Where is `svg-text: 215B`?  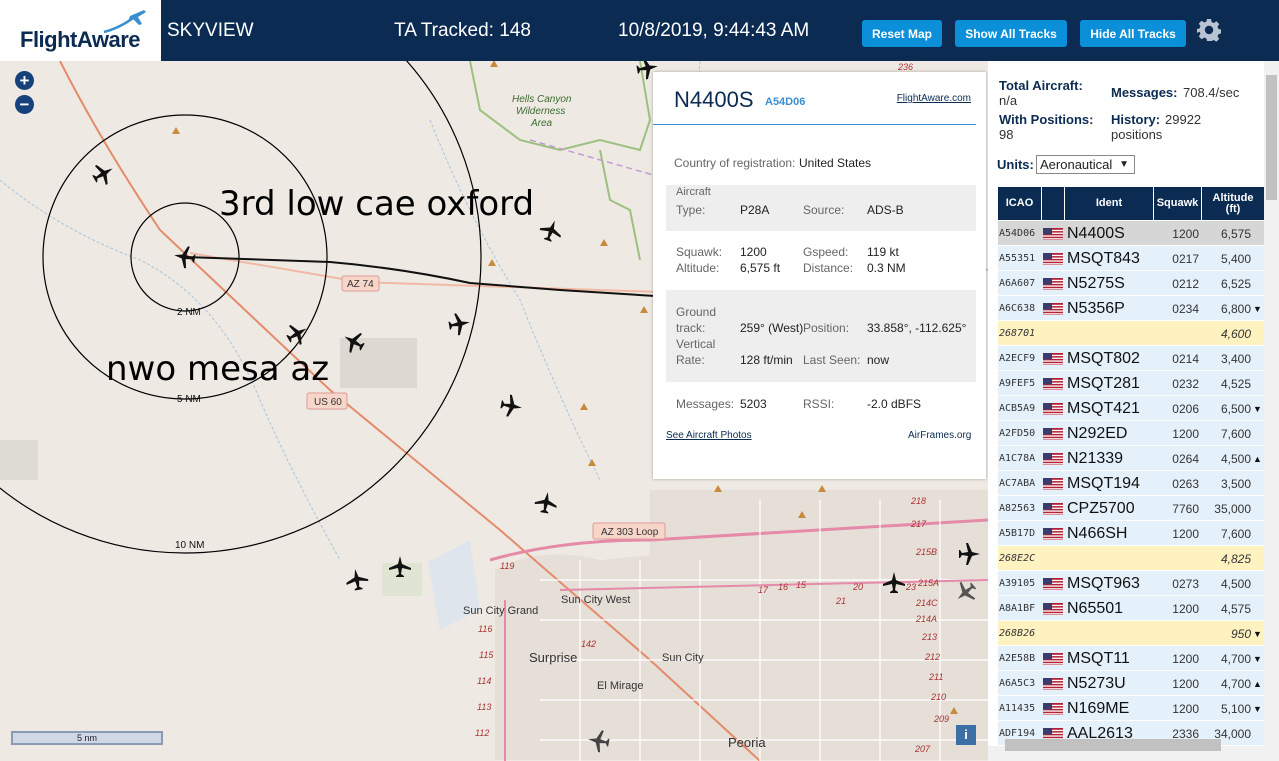
svg-text: 215B is located at coordinates (926, 552).